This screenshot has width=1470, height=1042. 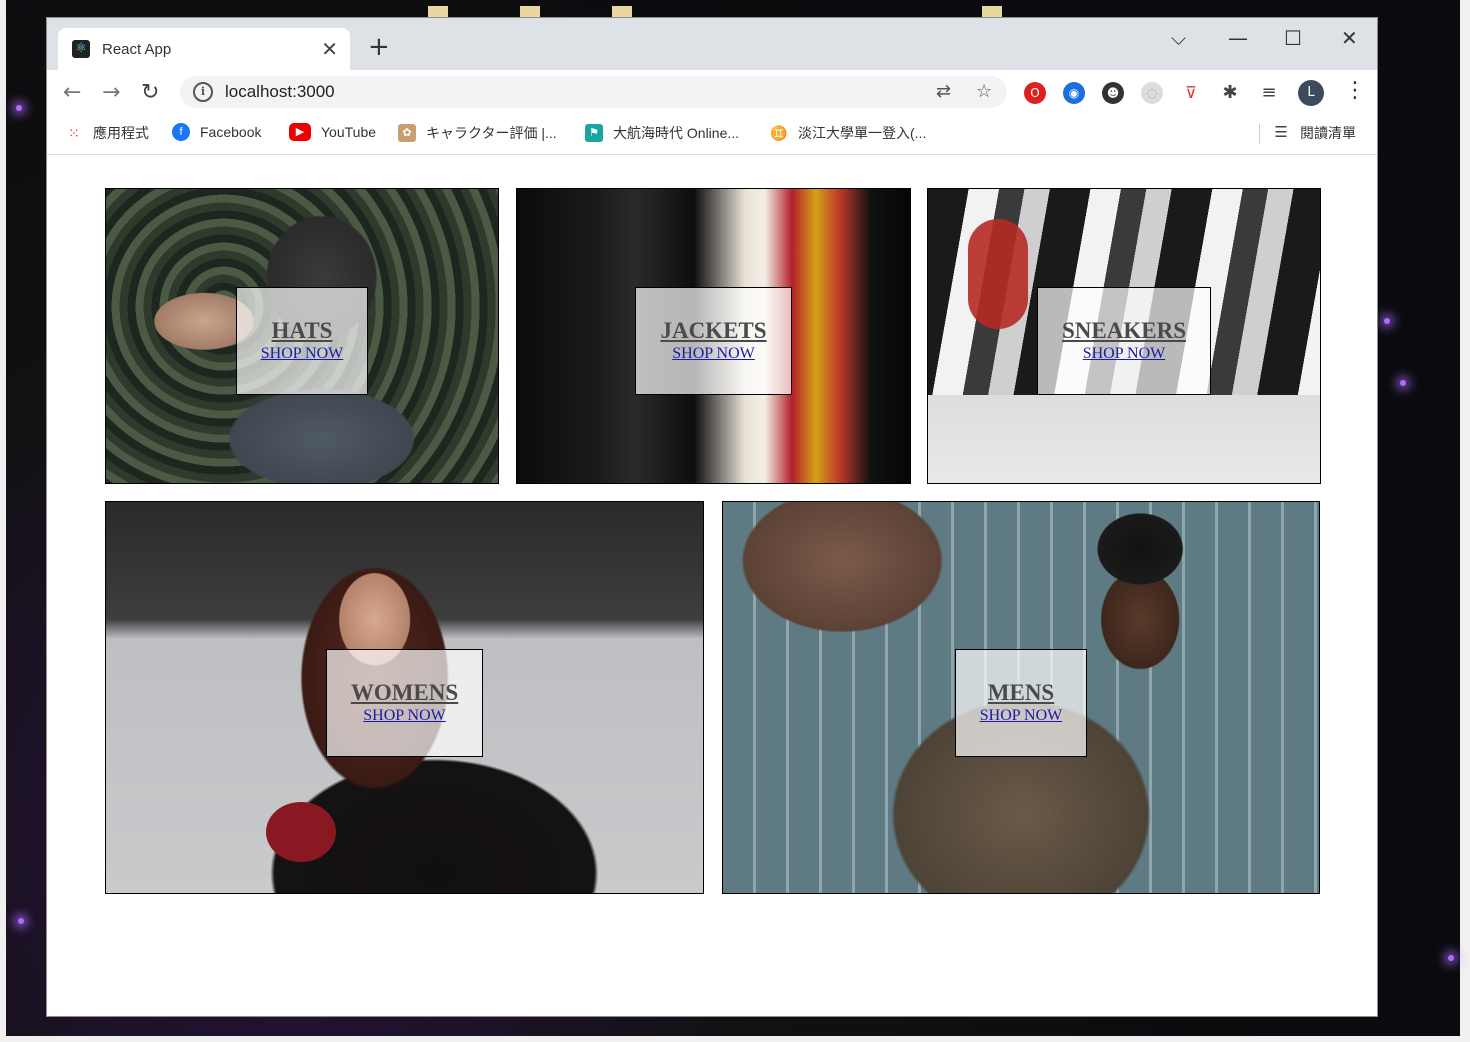 I want to click on menu-item-title: HATS, so click(x=302, y=330).